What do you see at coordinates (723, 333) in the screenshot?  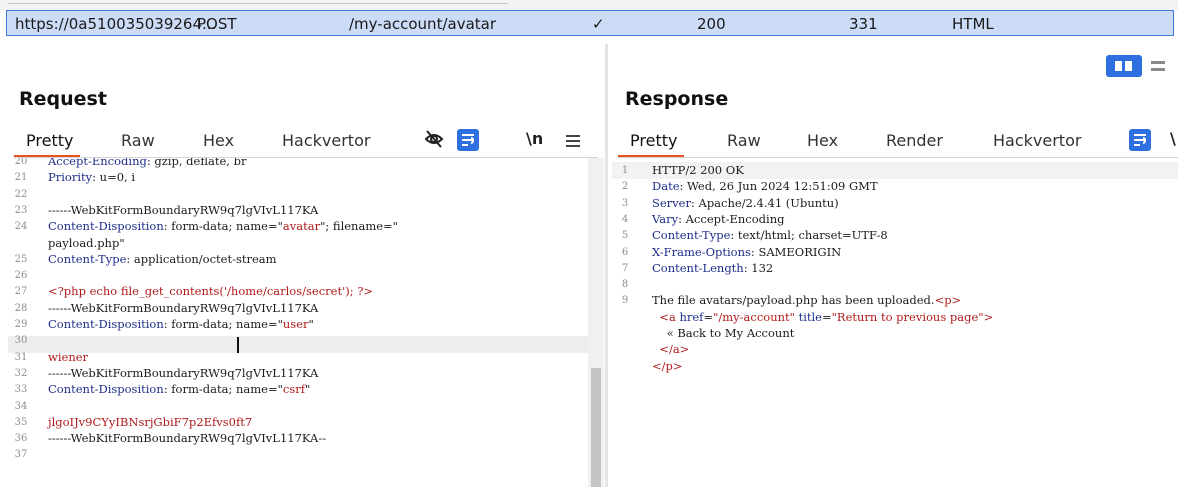 I see `code-line: « Back to My Account` at bounding box center [723, 333].